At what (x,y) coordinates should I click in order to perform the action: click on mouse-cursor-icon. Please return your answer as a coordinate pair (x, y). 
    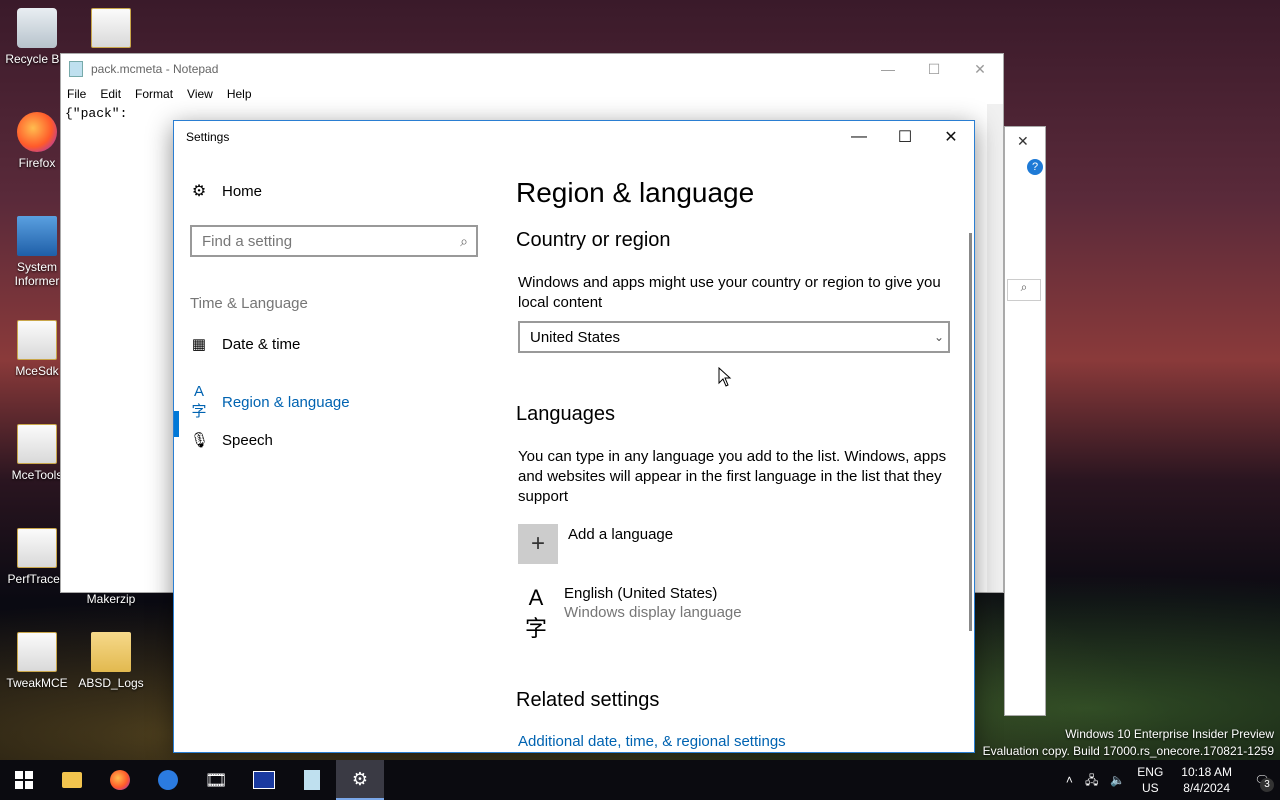
    Looking at the image, I should click on (725, 377).